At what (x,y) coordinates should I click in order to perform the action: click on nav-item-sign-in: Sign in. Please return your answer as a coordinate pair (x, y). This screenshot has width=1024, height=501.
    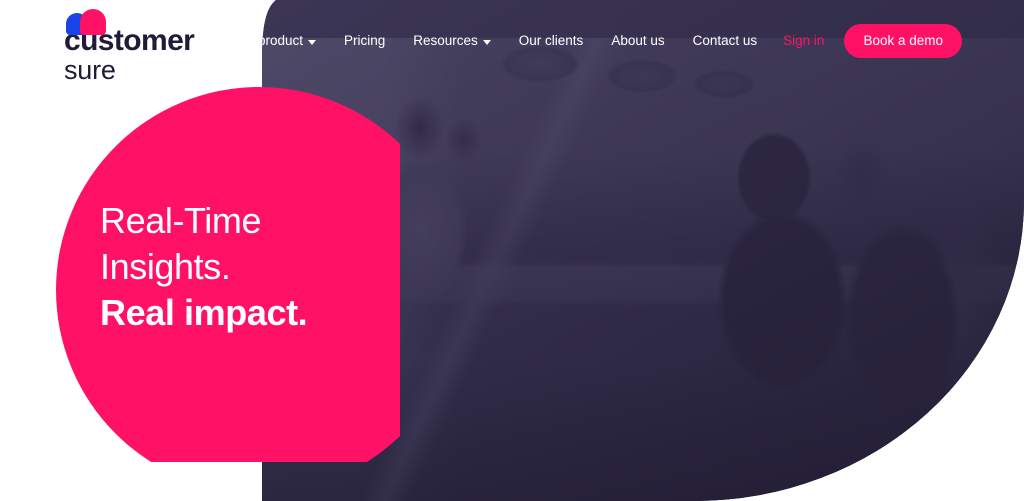
    Looking at the image, I should click on (803, 41).